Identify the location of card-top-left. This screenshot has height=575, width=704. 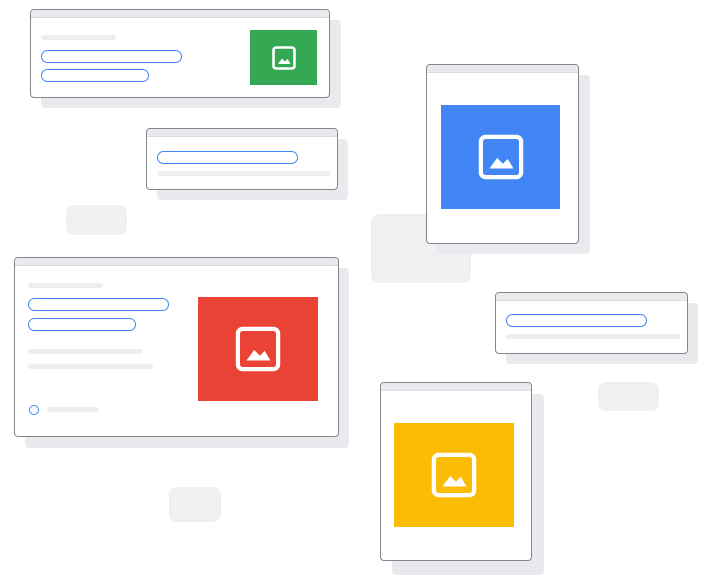
(180, 53).